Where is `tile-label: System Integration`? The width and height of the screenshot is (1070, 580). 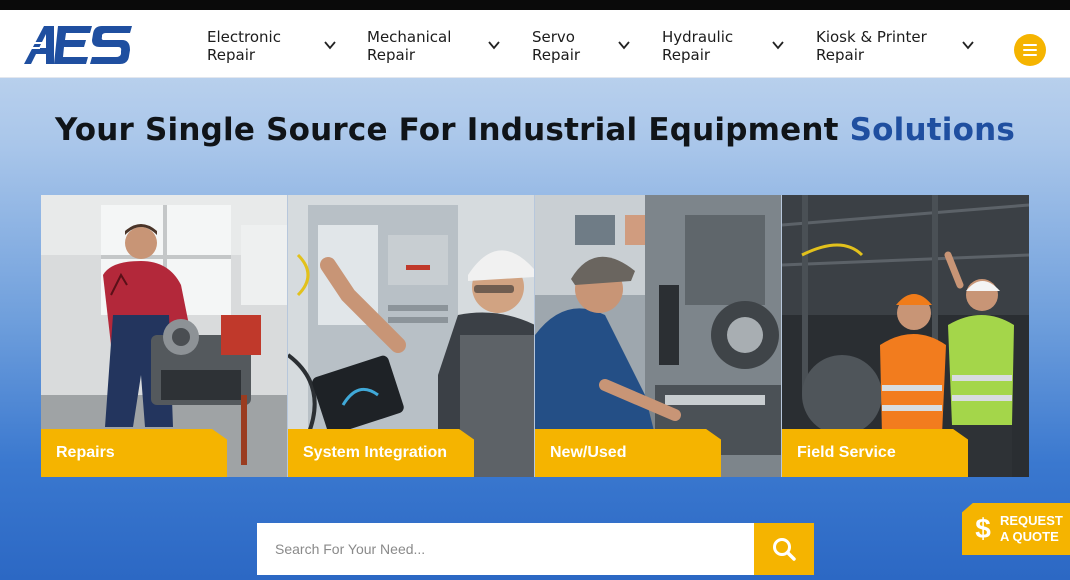 tile-label: System Integration is located at coordinates (381, 453).